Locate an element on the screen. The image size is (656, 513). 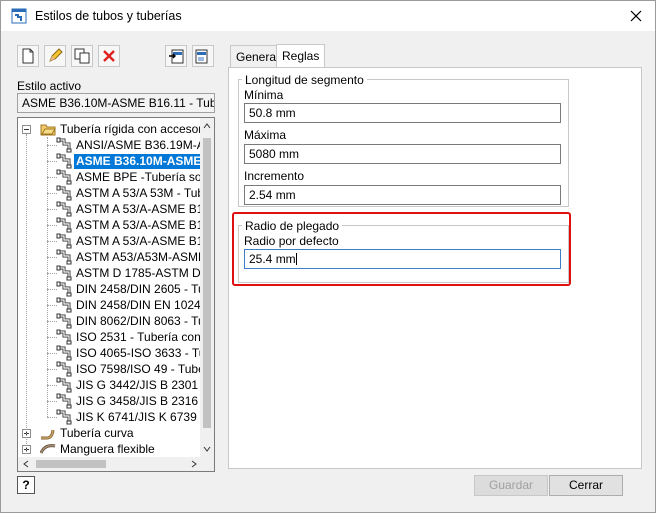
new-style-button is located at coordinates (28, 56).